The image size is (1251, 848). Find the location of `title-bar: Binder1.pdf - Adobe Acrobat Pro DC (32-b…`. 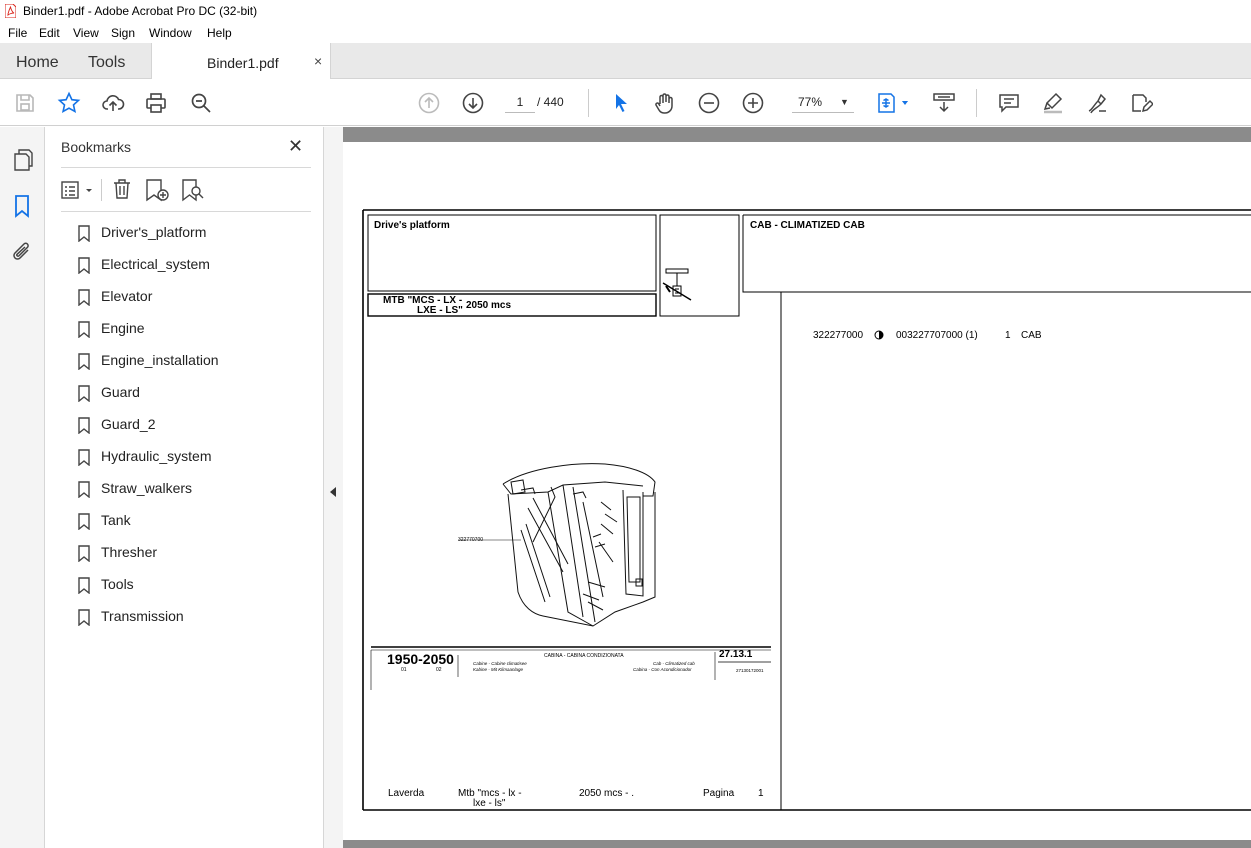

title-bar: Binder1.pdf - Adobe Acrobat Pro DC (32-b… is located at coordinates (625, 11).